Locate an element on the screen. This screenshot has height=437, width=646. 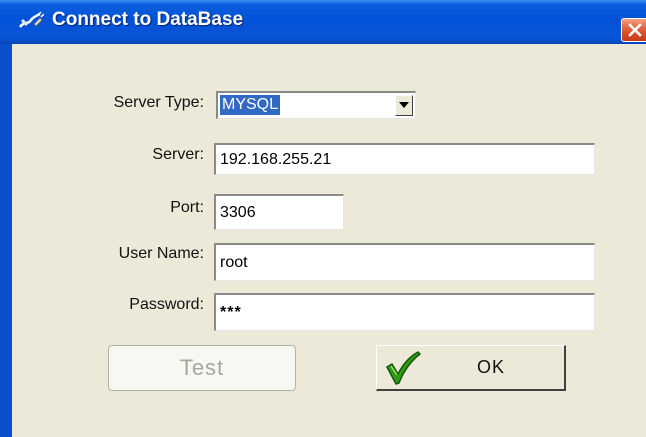
password-label: Password: is located at coordinates (166, 304).